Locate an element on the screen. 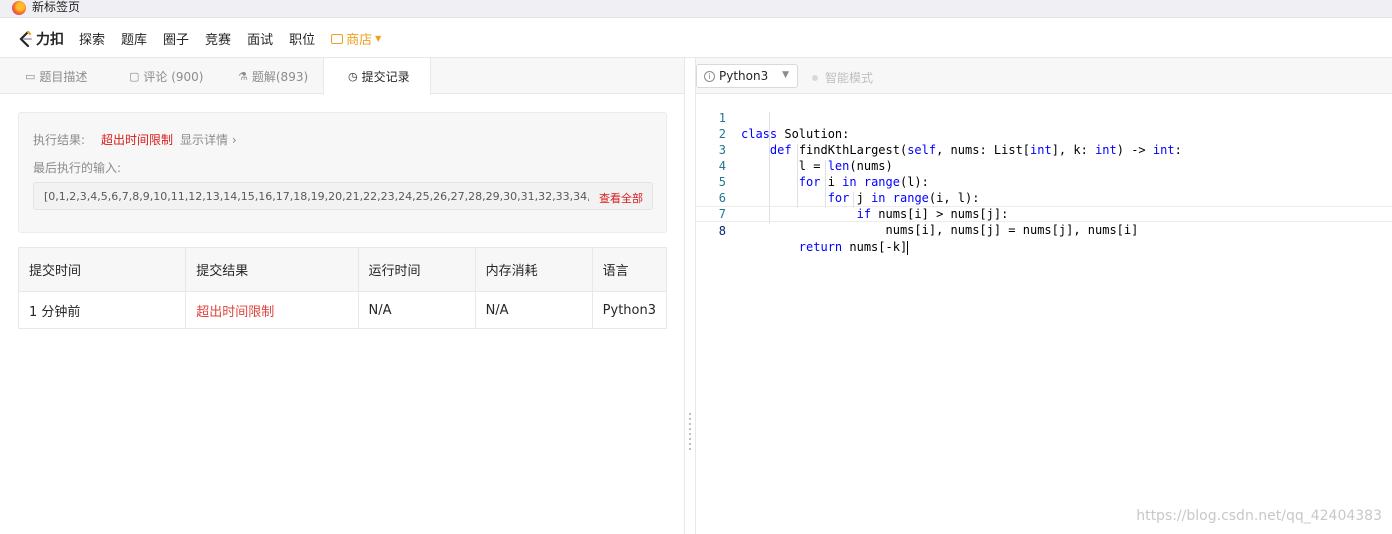  comment-icon: ▢ is located at coordinates (134, 76).